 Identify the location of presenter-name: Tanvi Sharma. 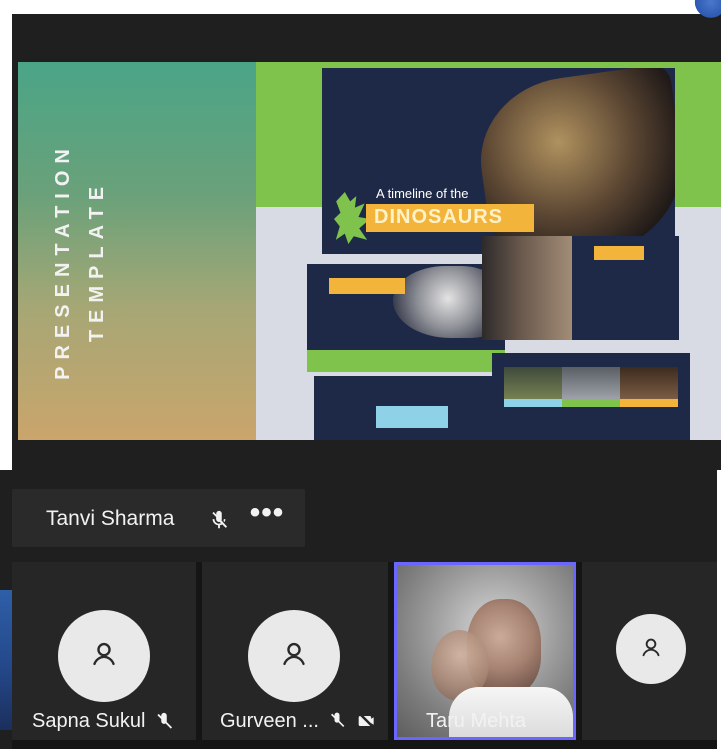
(110, 518).